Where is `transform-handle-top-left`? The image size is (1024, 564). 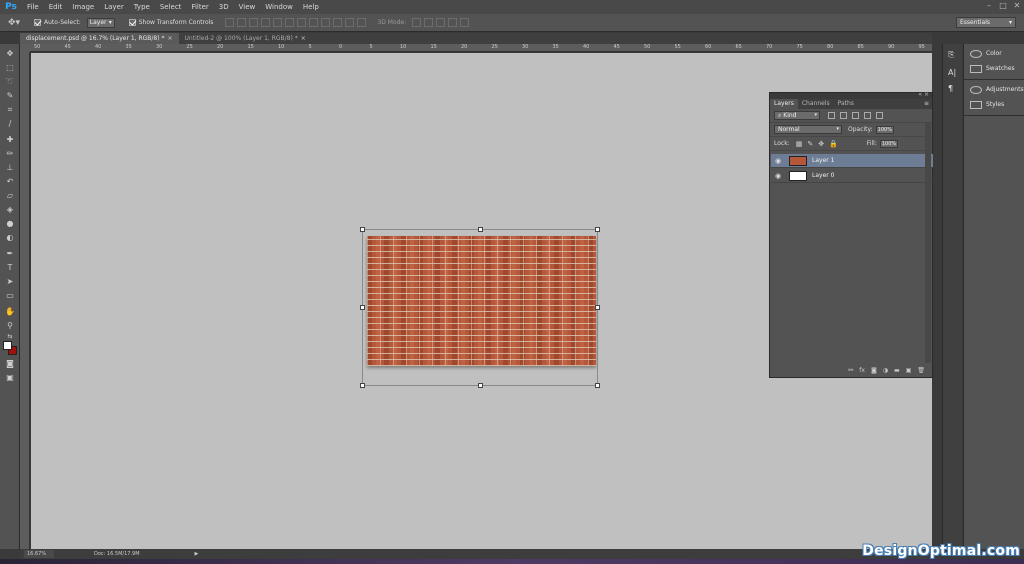
transform-handle-top-left is located at coordinates (362, 229).